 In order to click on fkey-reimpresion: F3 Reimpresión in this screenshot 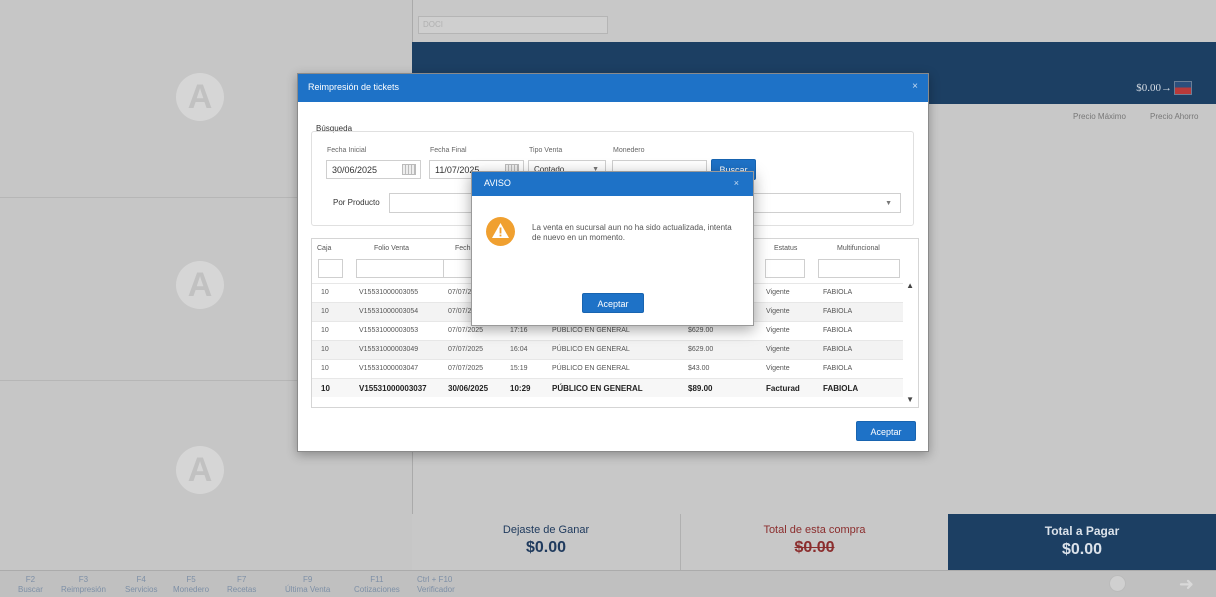, I will do `click(83, 585)`.